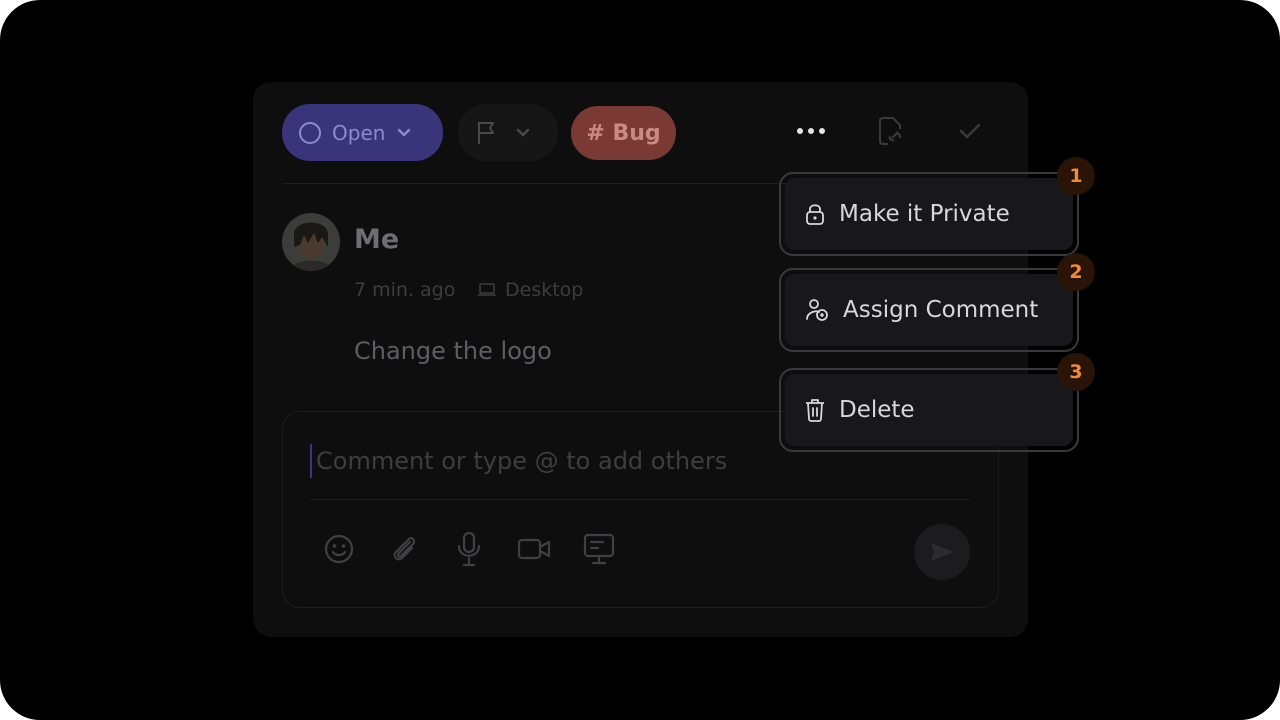 The height and width of the screenshot is (720, 1280). I want to click on more-icon, so click(811, 131).